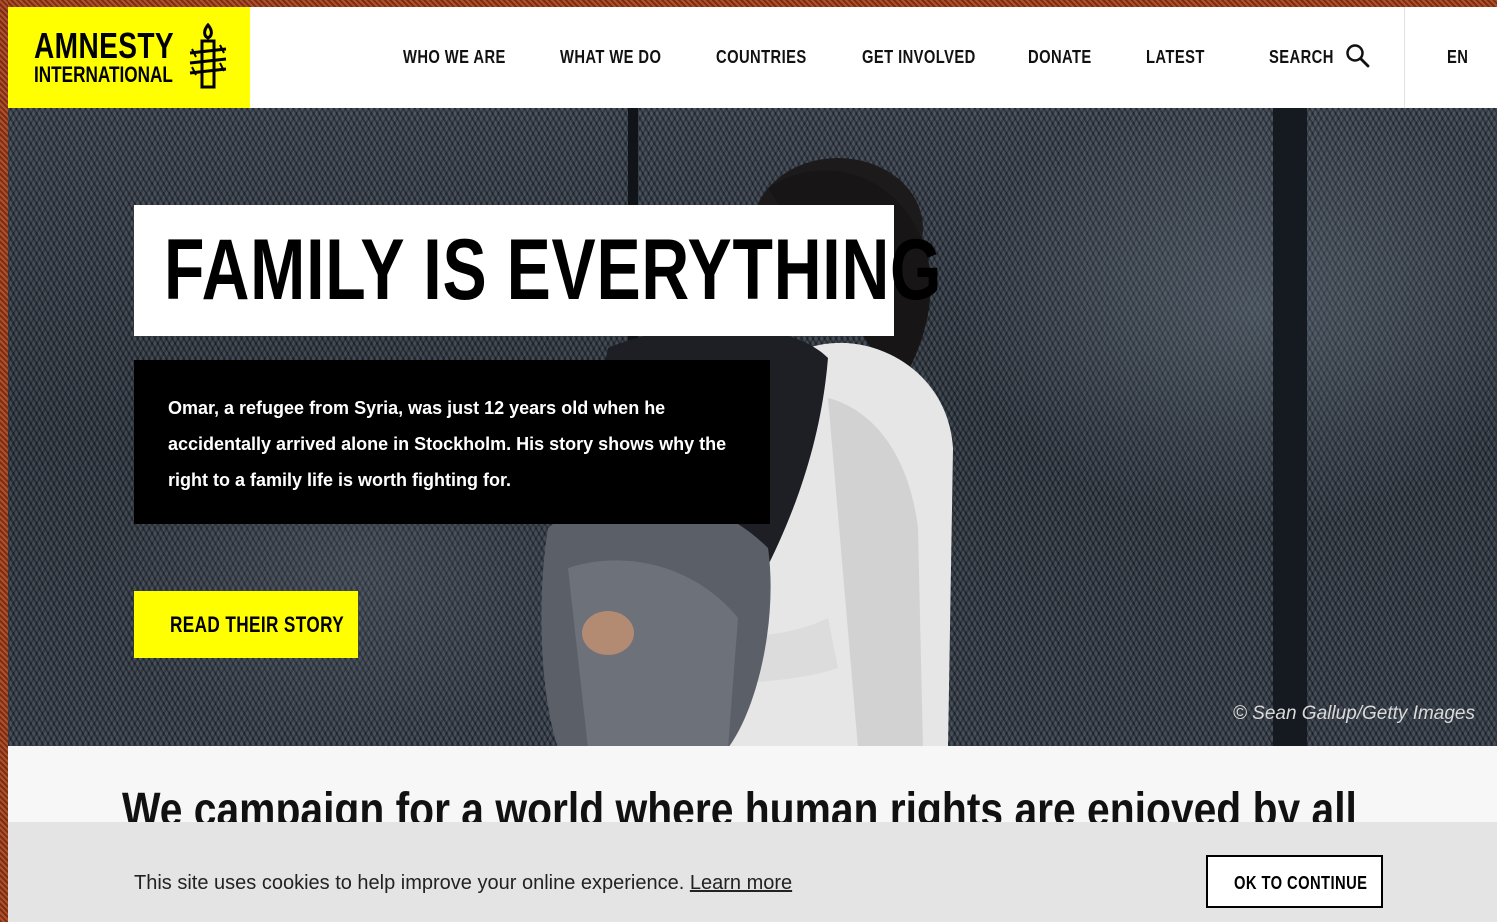  Describe the element at coordinates (748, 3) in the screenshot. I see `window-frame-top` at that location.